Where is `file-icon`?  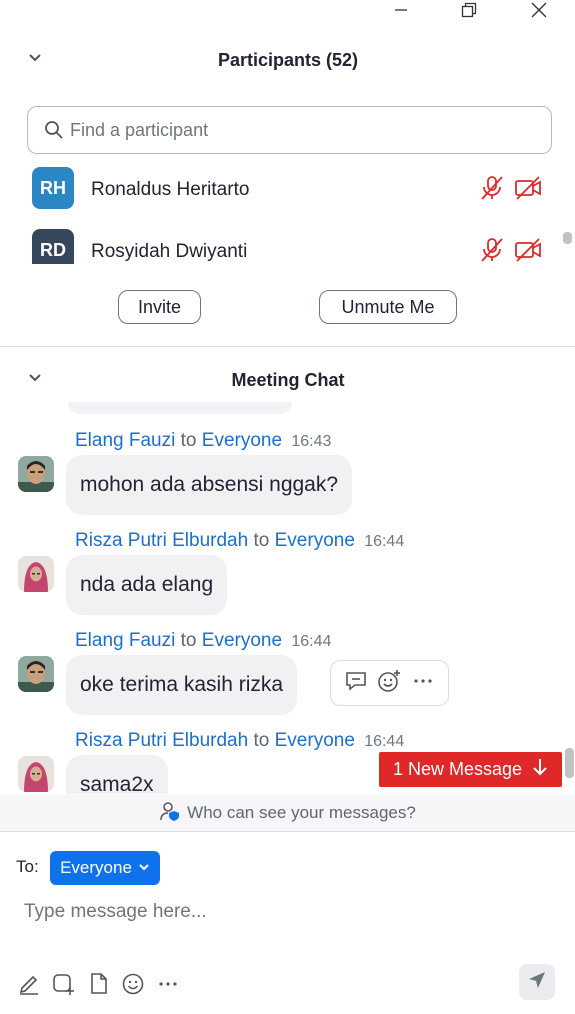
file-icon is located at coordinates (99, 984).